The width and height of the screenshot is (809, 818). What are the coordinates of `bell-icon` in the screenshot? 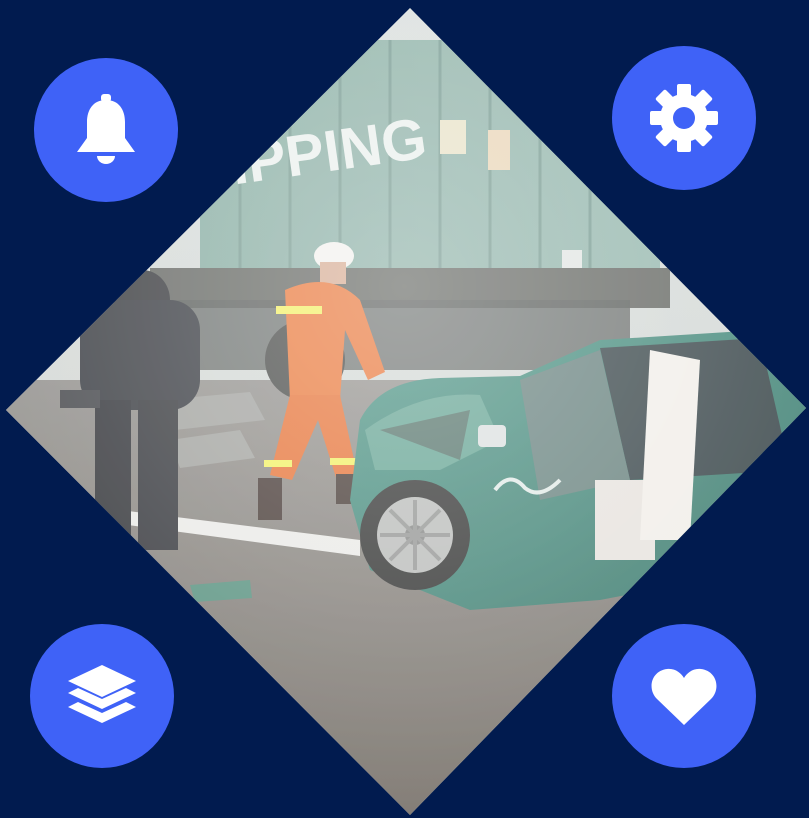 It's located at (106, 129).